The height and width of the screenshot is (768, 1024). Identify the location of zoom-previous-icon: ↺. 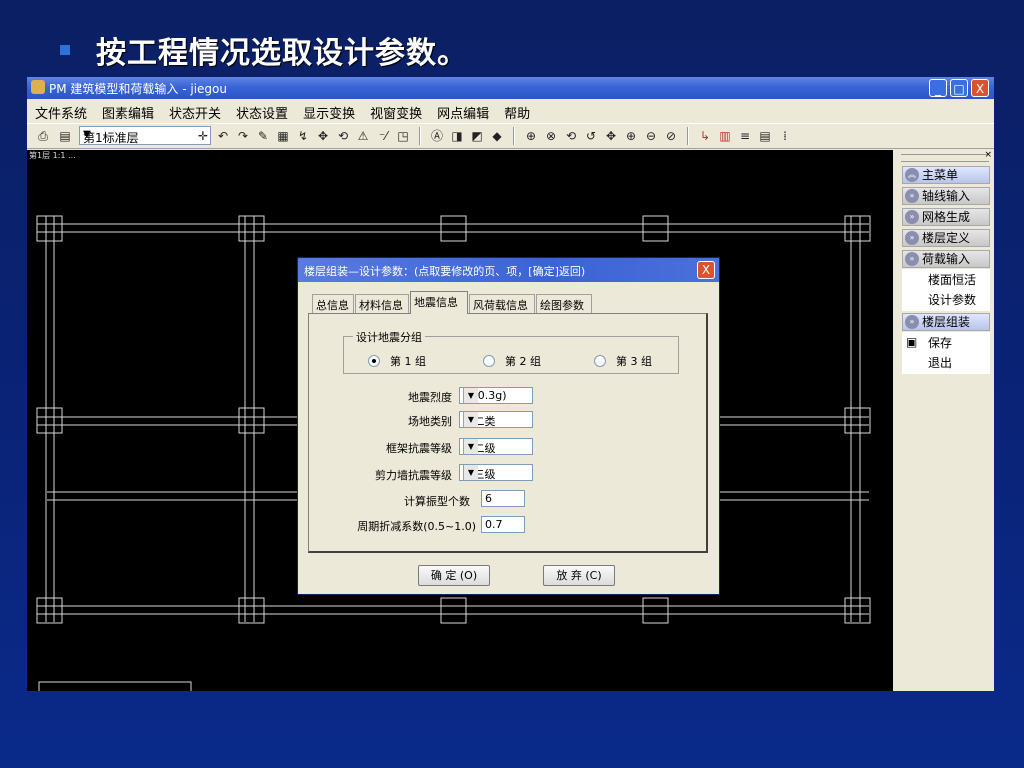
(591, 136).